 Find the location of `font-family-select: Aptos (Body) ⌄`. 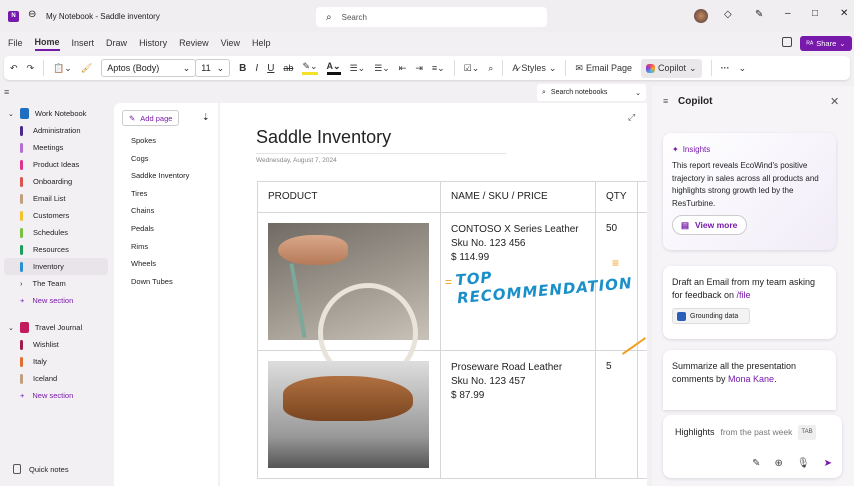

font-family-select: Aptos (Body) ⌄ is located at coordinates (149, 68).